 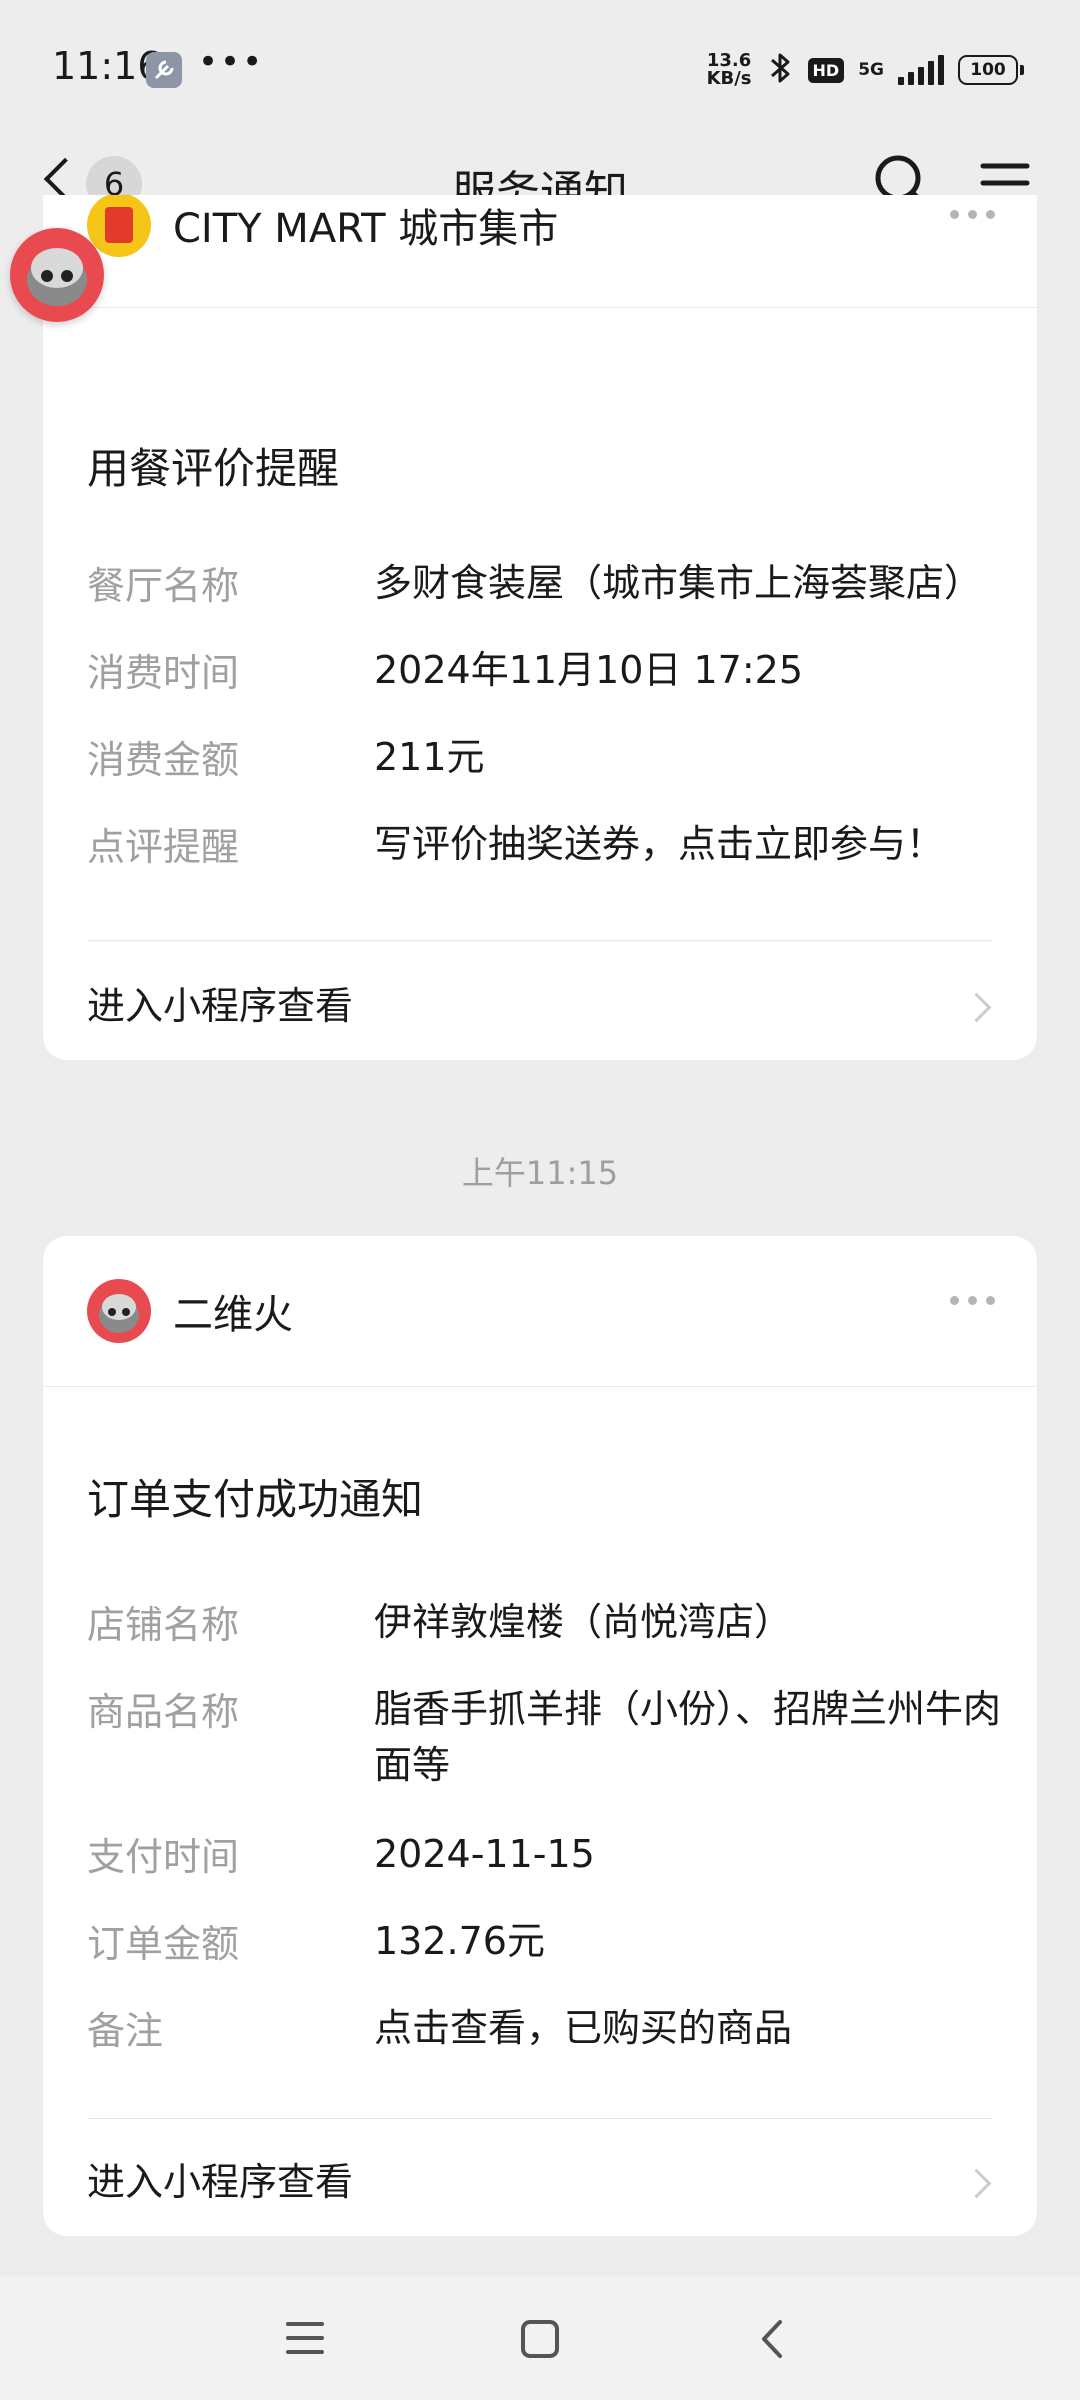 What do you see at coordinates (659, 844) in the screenshot?
I see `field-value: 写评价抽奖送券，点击立即参与！` at bounding box center [659, 844].